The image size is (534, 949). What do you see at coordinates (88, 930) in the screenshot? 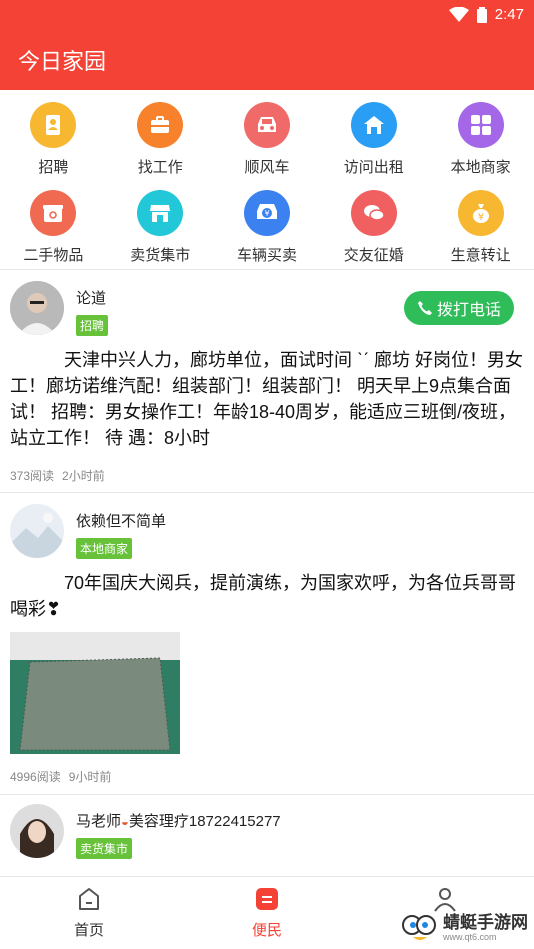
I see `nav-label: 首页` at bounding box center [88, 930].